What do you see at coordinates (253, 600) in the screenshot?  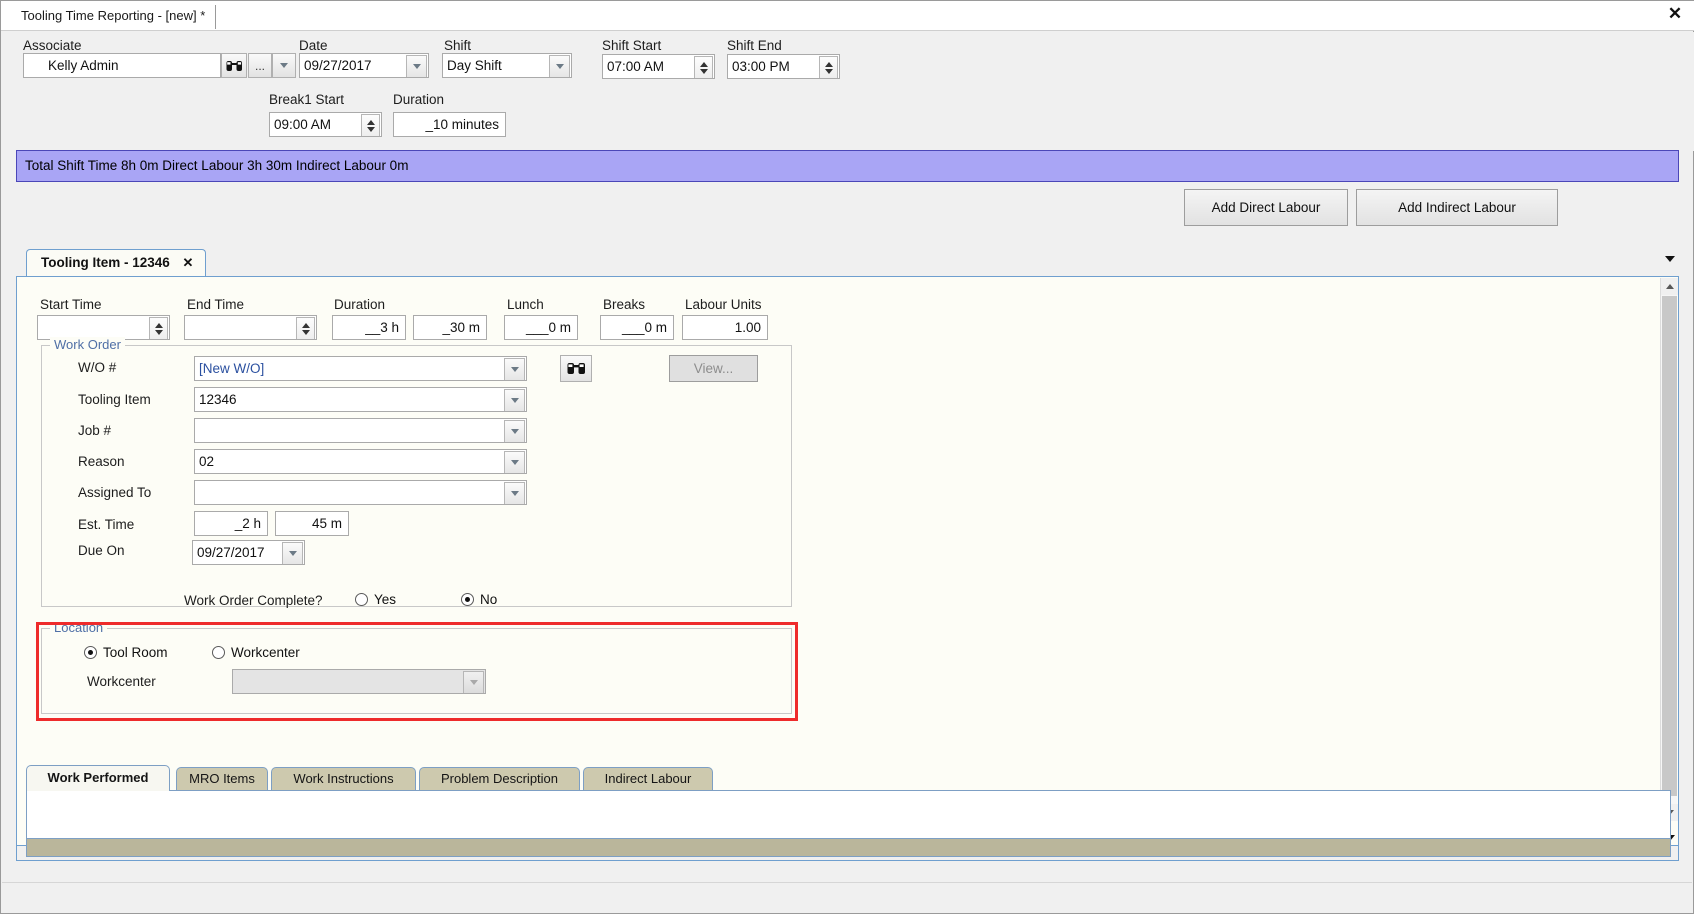 I see `work-order-complete-label: Work Order Complete?` at bounding box center [253, 600].